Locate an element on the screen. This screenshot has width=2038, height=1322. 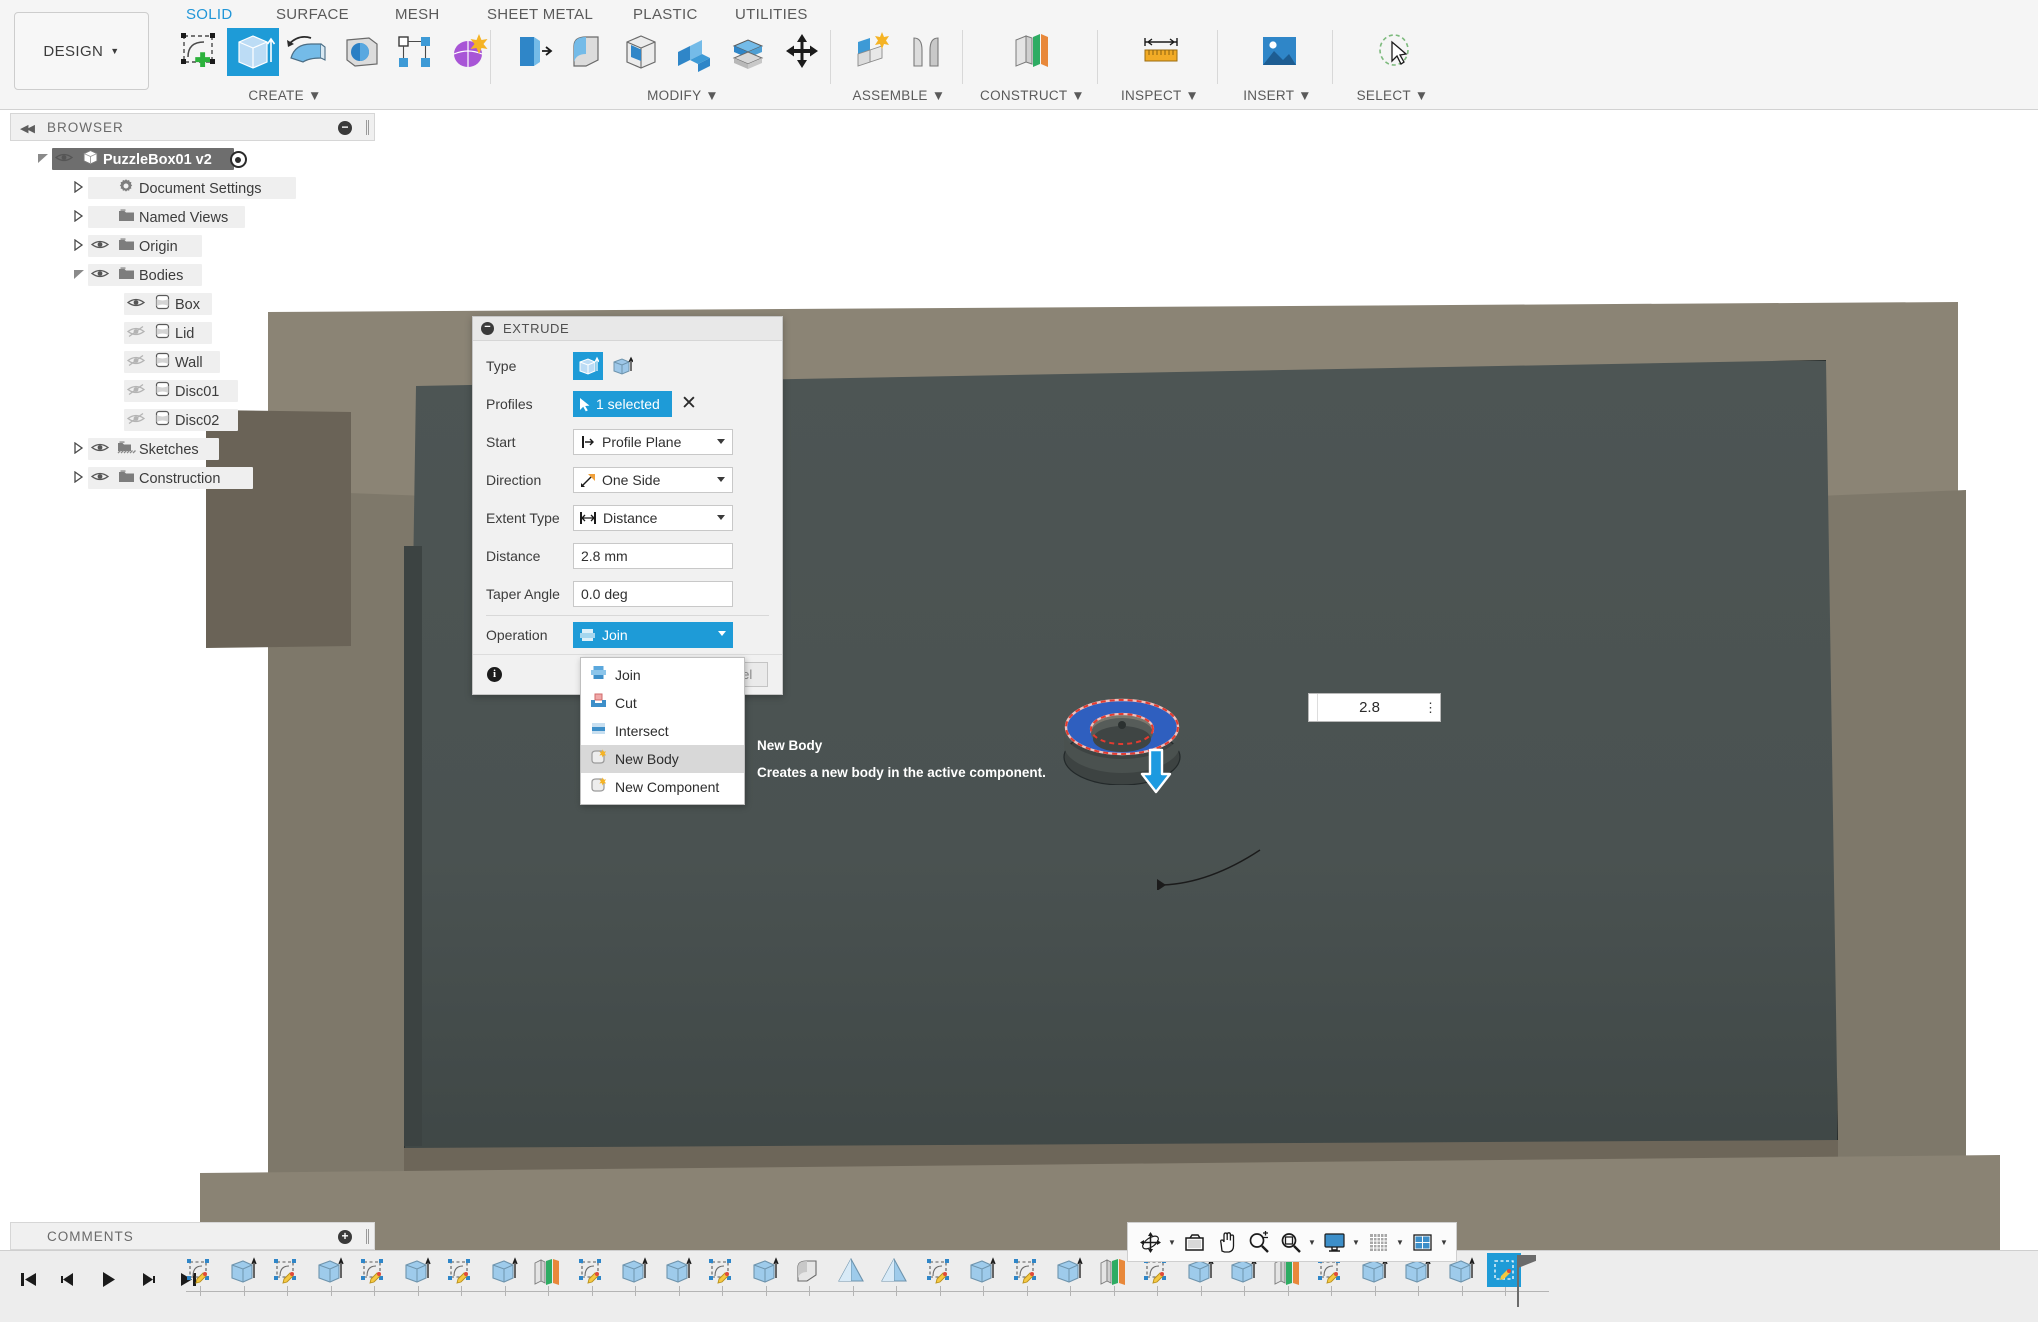
browser-item-lid: Lid is located at coordinates (192, 333).